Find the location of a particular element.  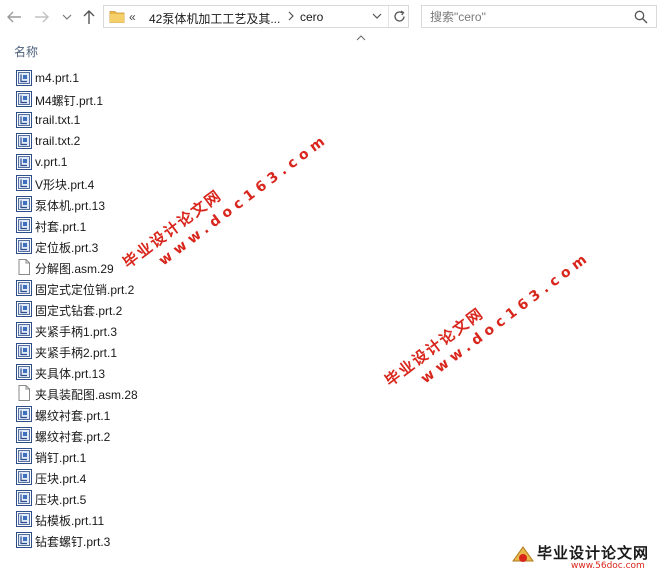

file-name: 分解图.asm.29 is located at coordinates (74, 269).